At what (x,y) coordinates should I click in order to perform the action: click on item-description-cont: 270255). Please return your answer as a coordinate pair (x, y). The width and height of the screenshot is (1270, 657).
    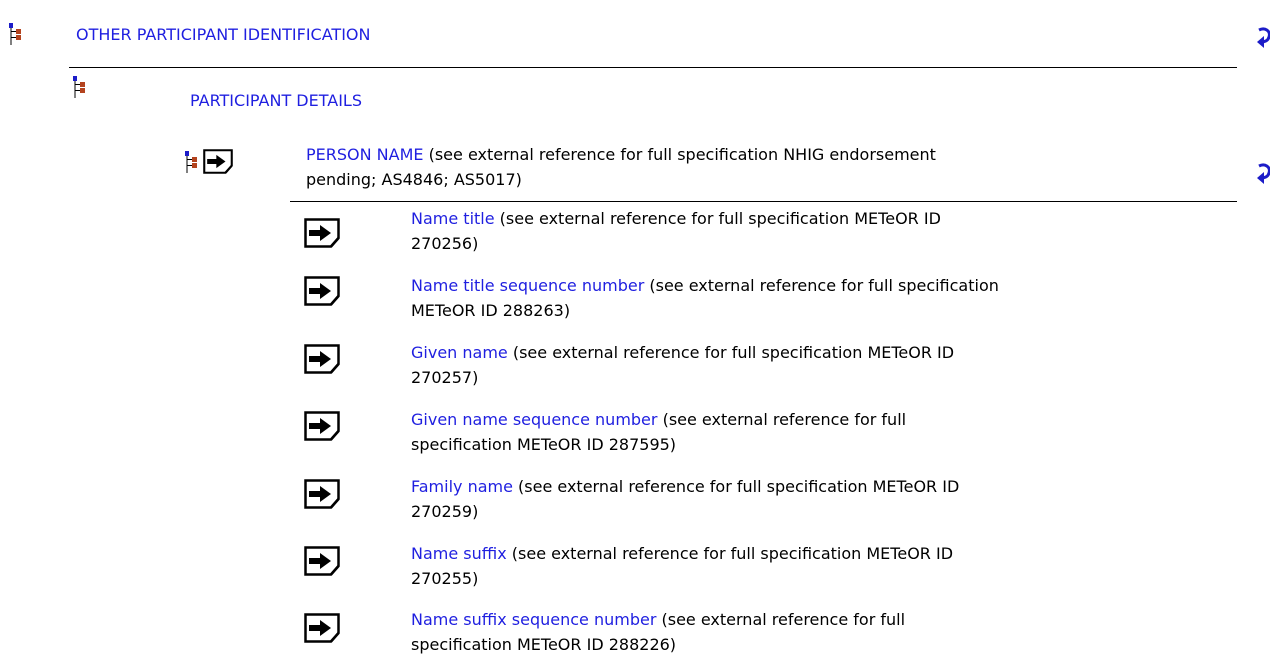
    Looking at the image, I should click on (445, 578).